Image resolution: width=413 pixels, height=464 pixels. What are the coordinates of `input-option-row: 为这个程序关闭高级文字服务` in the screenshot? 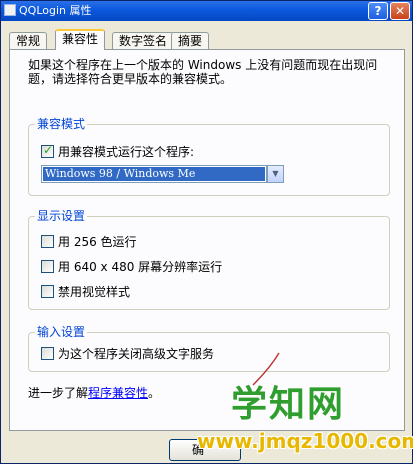 It's located at (127, 355).